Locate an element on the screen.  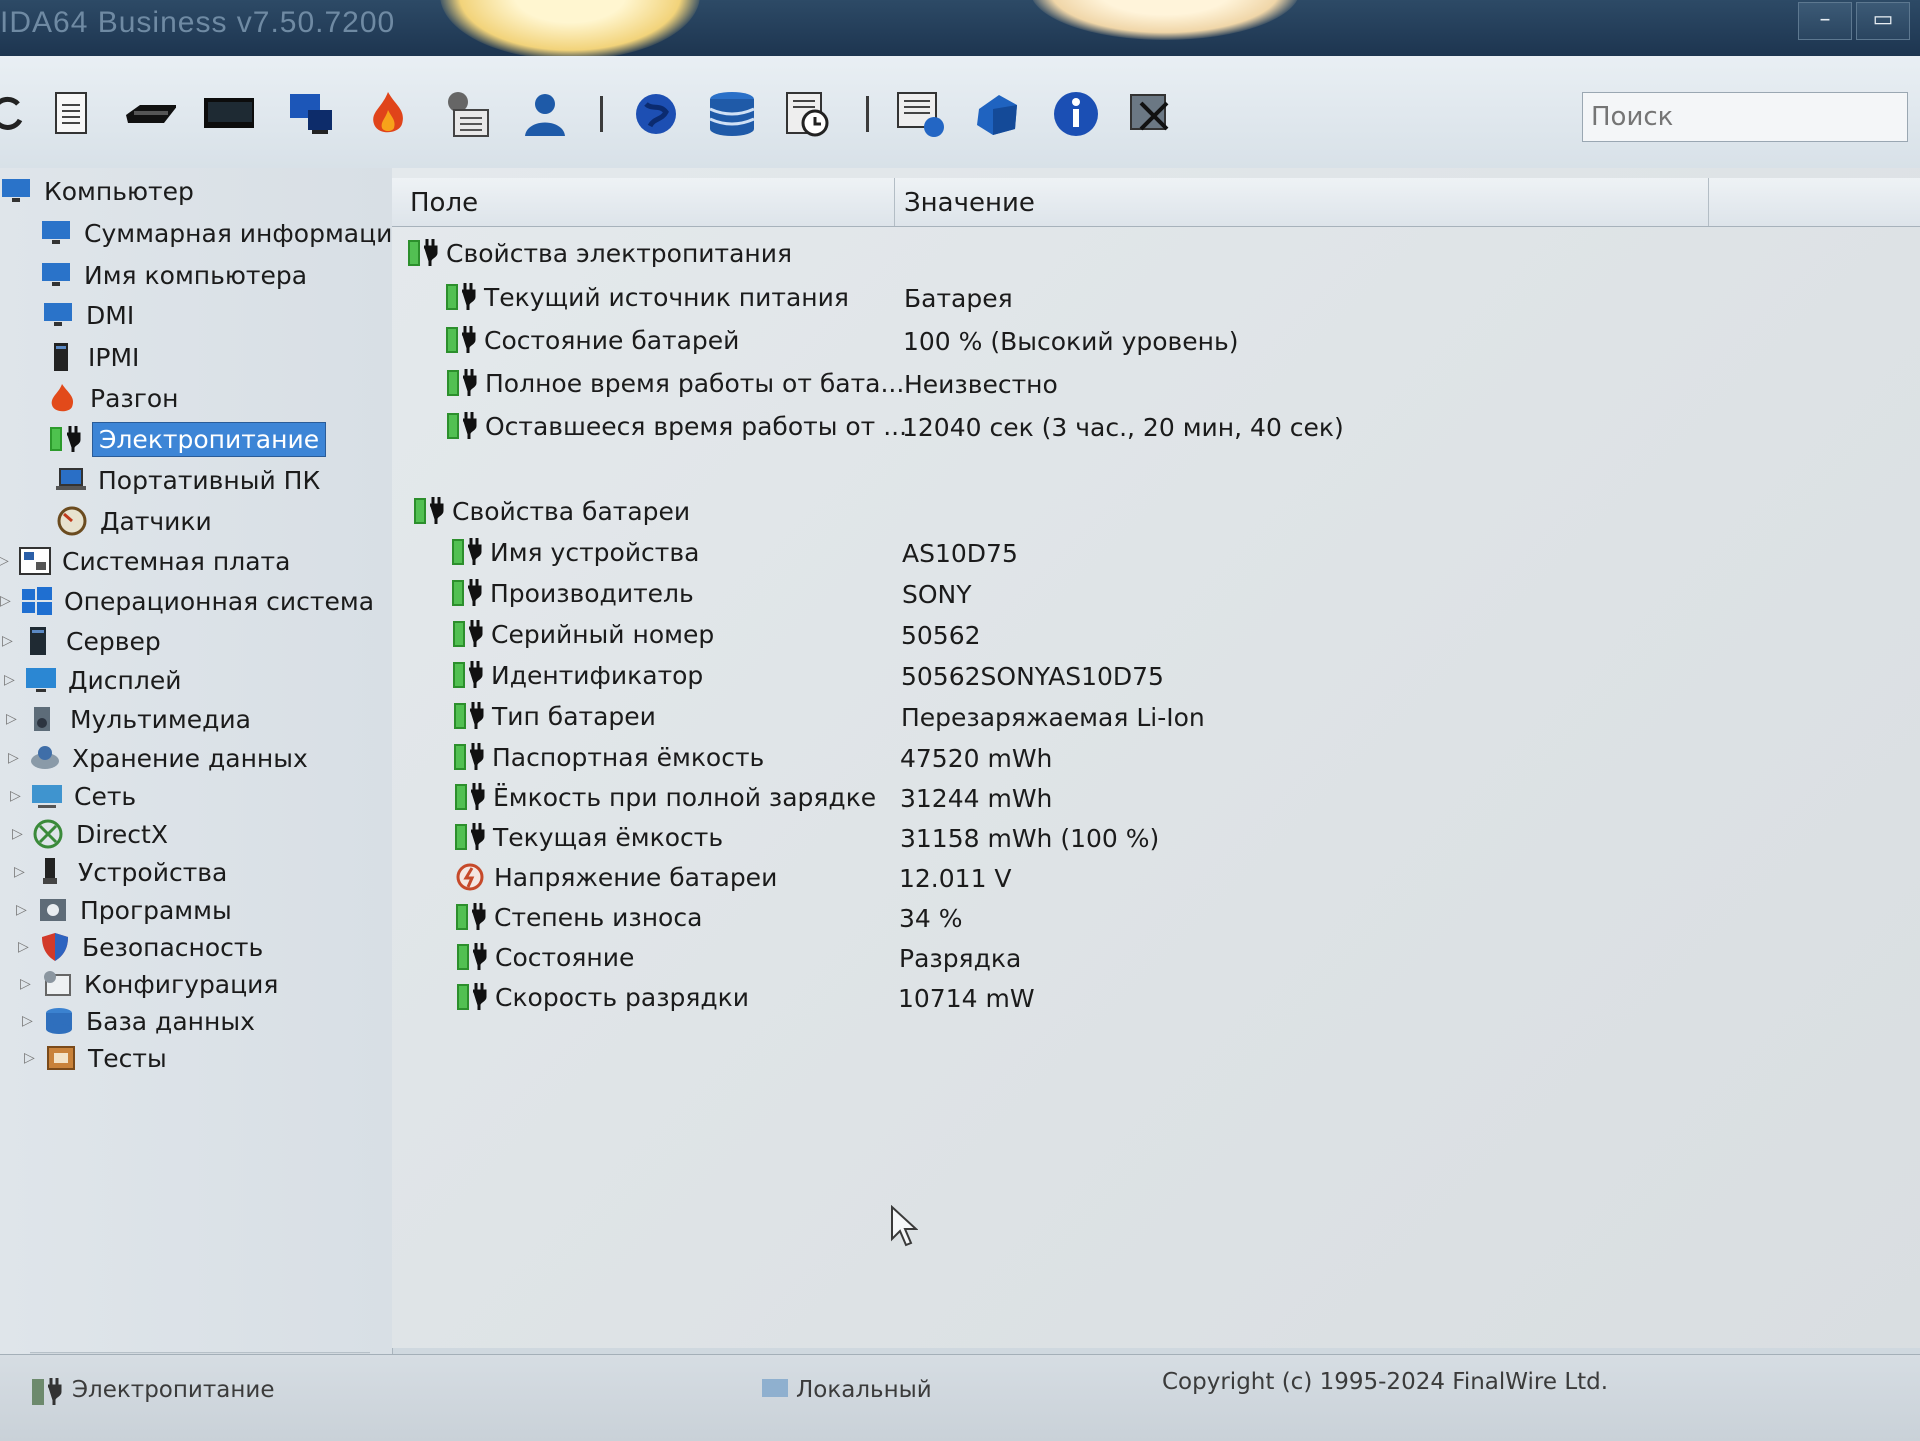
tree-item-multimedia: ▷ Мультимедиа is located at coordinates (128, 719).